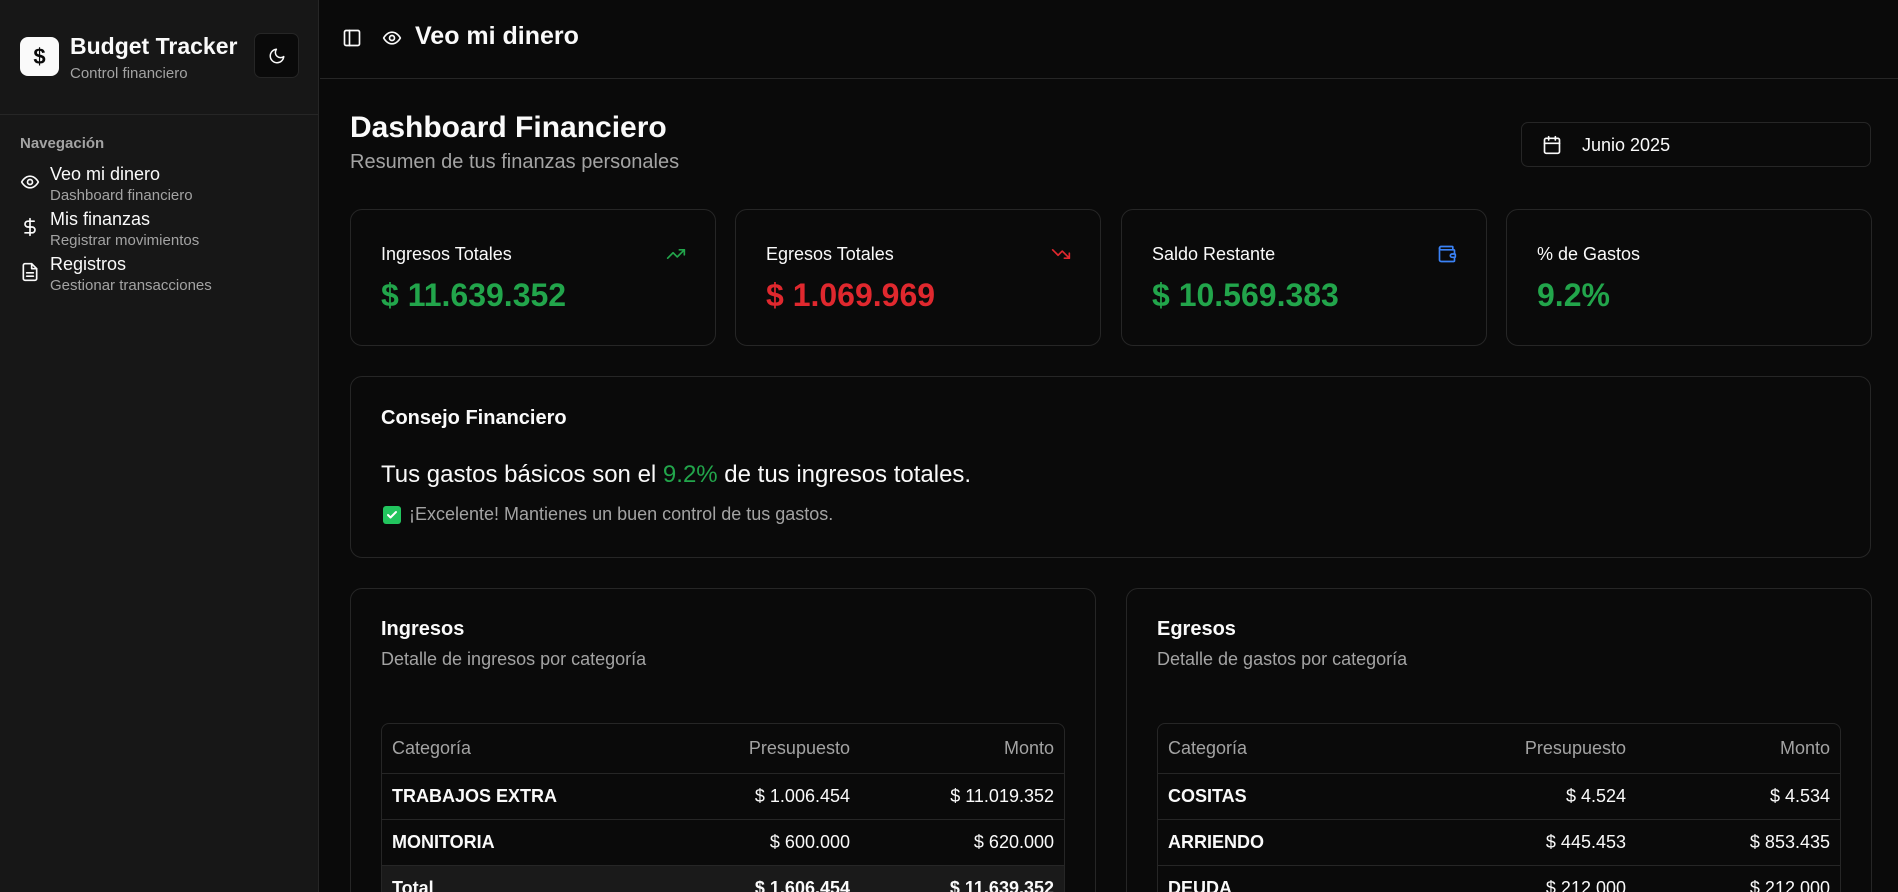  Describe the element at coordinates (1002, 796) in the screenshot. I see `table-cell: $ 11.019.352` at that location.